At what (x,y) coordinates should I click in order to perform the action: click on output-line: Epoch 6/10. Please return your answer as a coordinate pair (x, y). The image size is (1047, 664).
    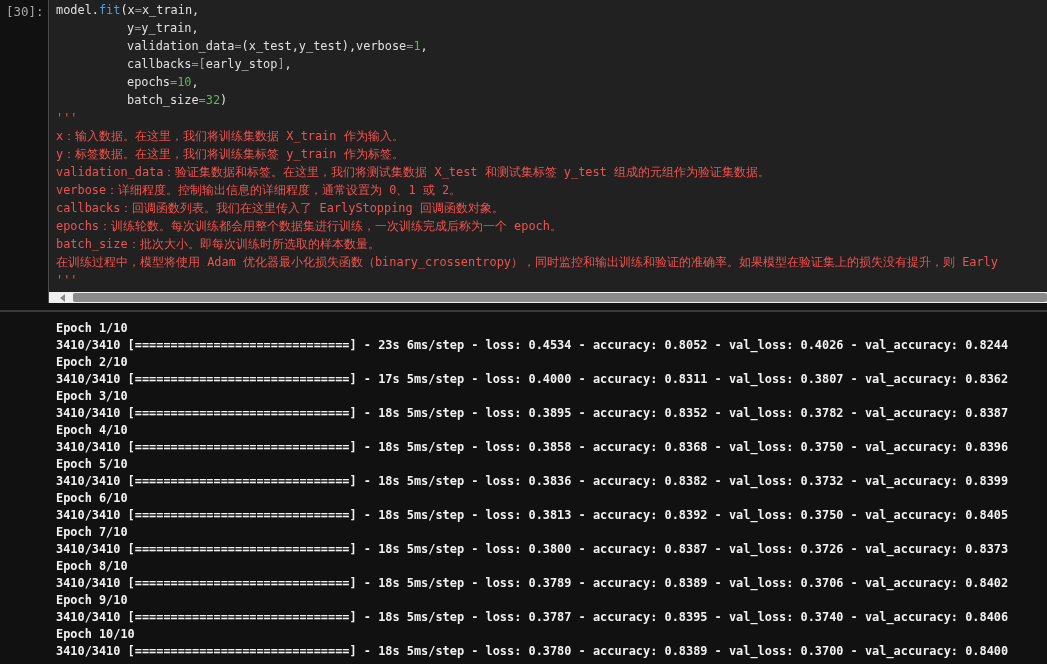
    Looking at the image, I should click on (92, 498).